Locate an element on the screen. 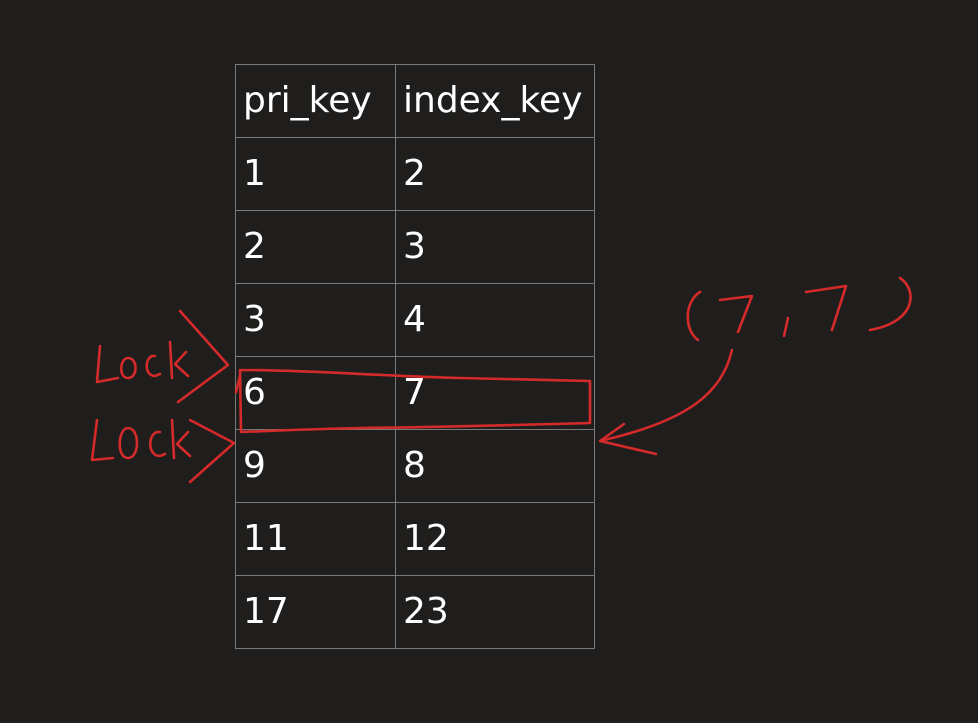 The width and height of the screenshot is (978, 723). header-pri-key: pri_key is located at coordinates (315, 101).